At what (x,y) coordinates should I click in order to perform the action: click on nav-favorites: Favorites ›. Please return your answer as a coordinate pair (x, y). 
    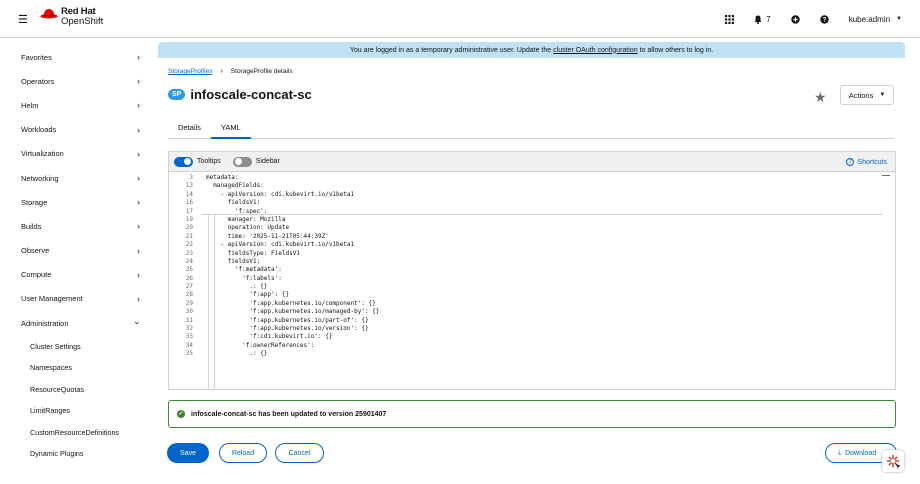
    Looking at the image, I should click on (78, 57).